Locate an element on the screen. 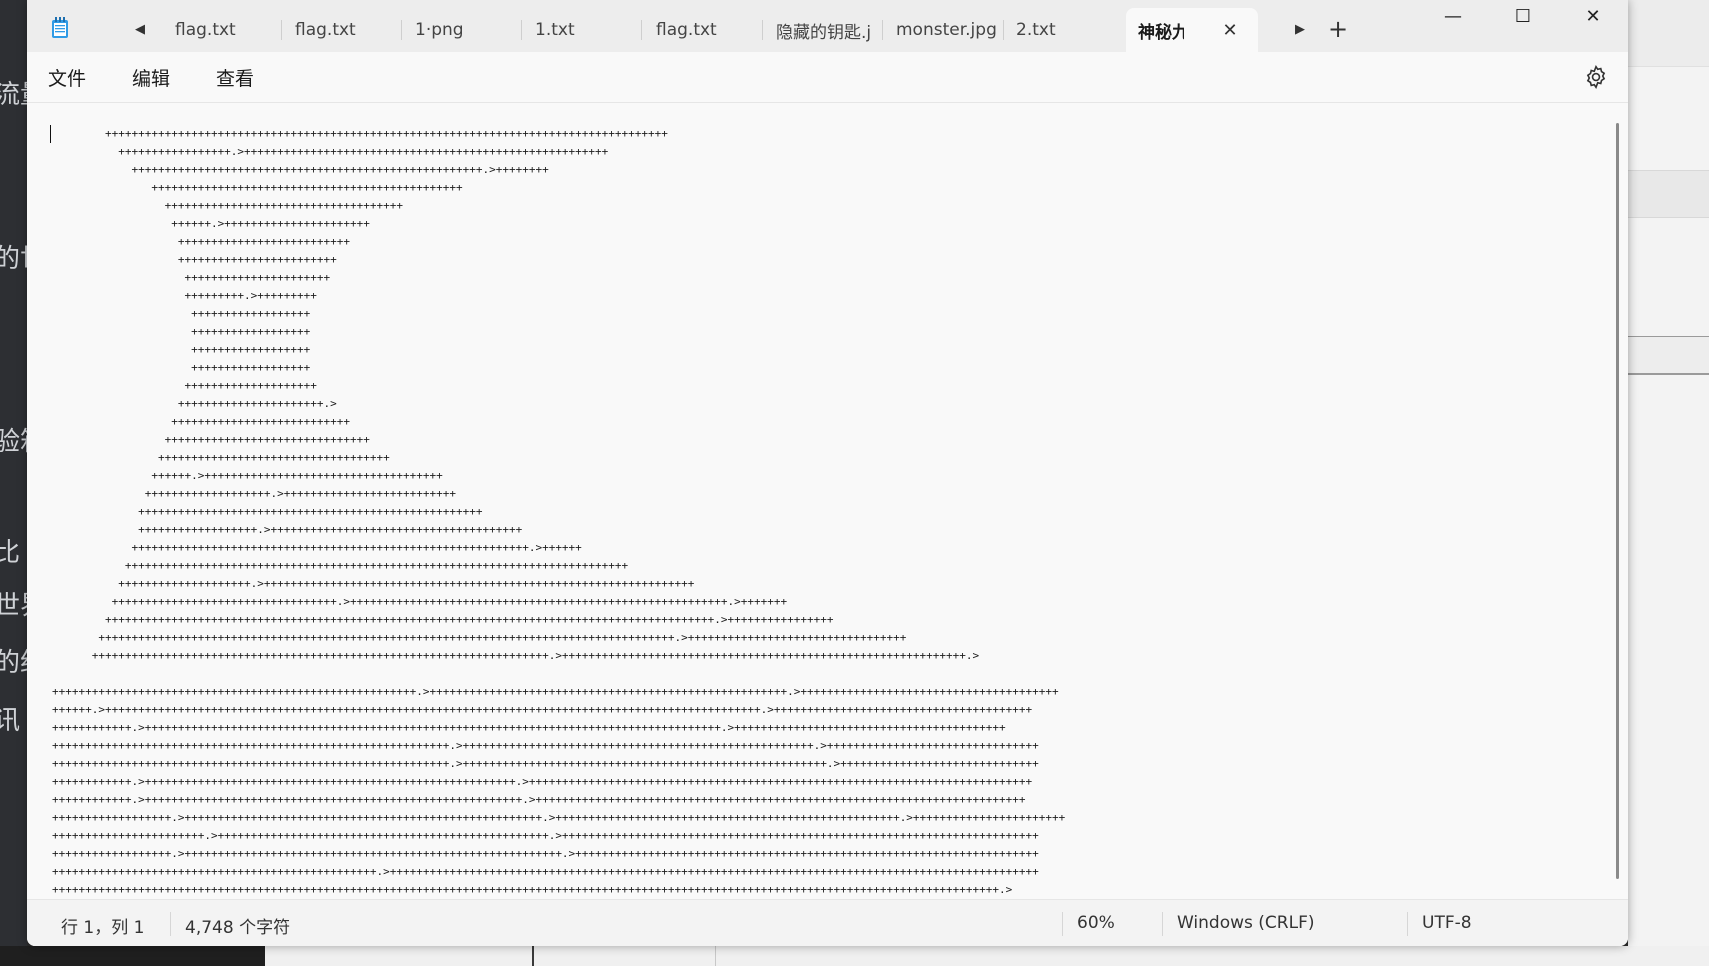  plus-icon: + is located at coordinates (1338, 29).